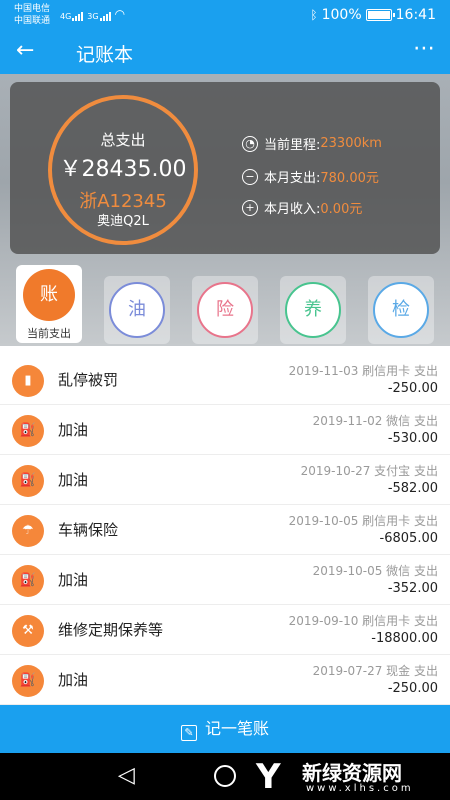 This screenshot has height=800, width=450. Describe the element at coordinates (363, 621) in the screenshot. I see `record-meta: 2019-09-10 刷信用卡 支出` at that location.